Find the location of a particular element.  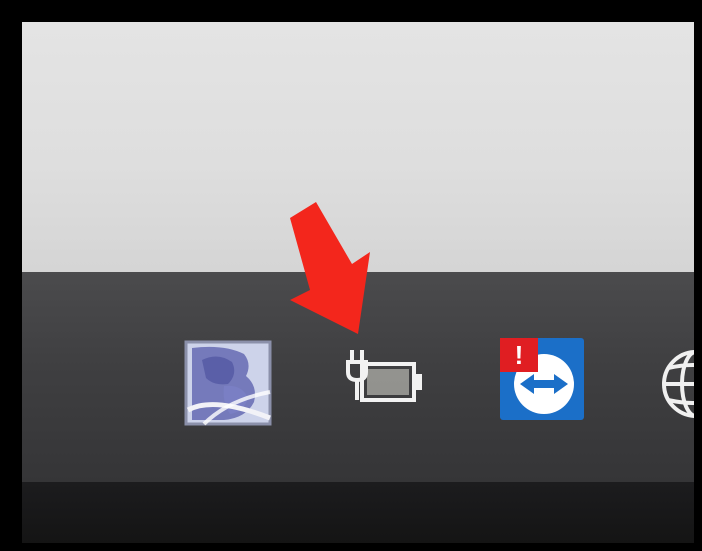

alert-badge-text: ! is located at coordinates (519, 355).